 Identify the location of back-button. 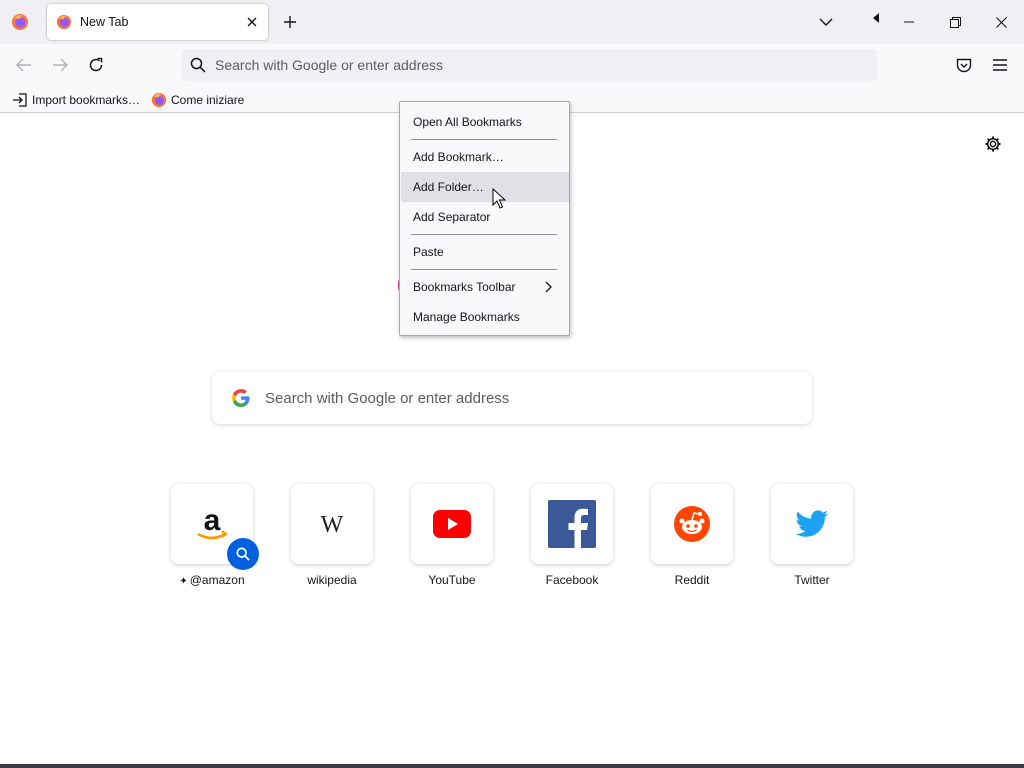
(24, 65).